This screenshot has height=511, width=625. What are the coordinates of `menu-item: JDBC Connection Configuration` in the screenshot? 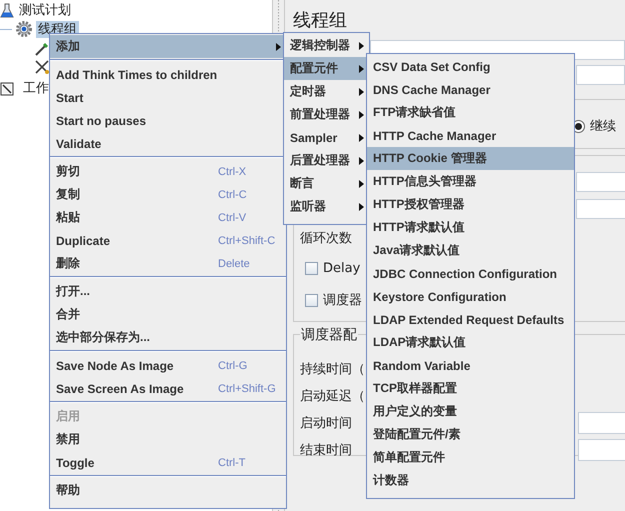 It's located at (470, 273).